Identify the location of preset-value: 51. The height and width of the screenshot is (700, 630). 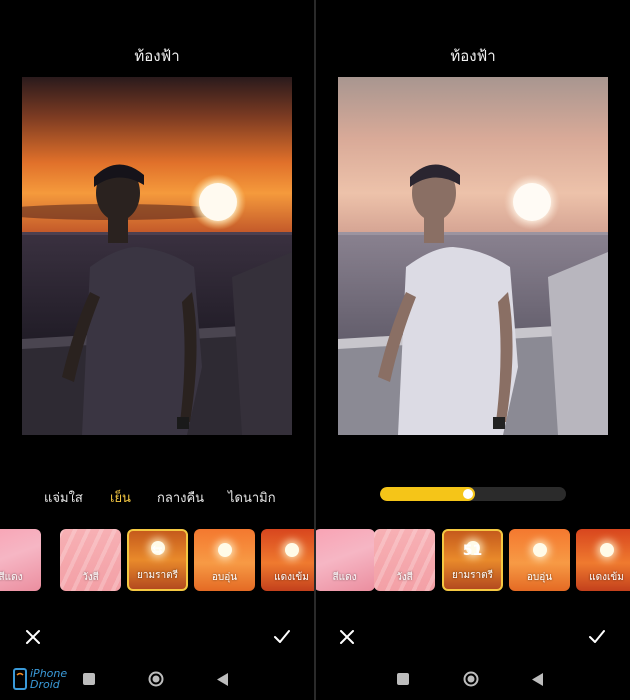
(472, 551).